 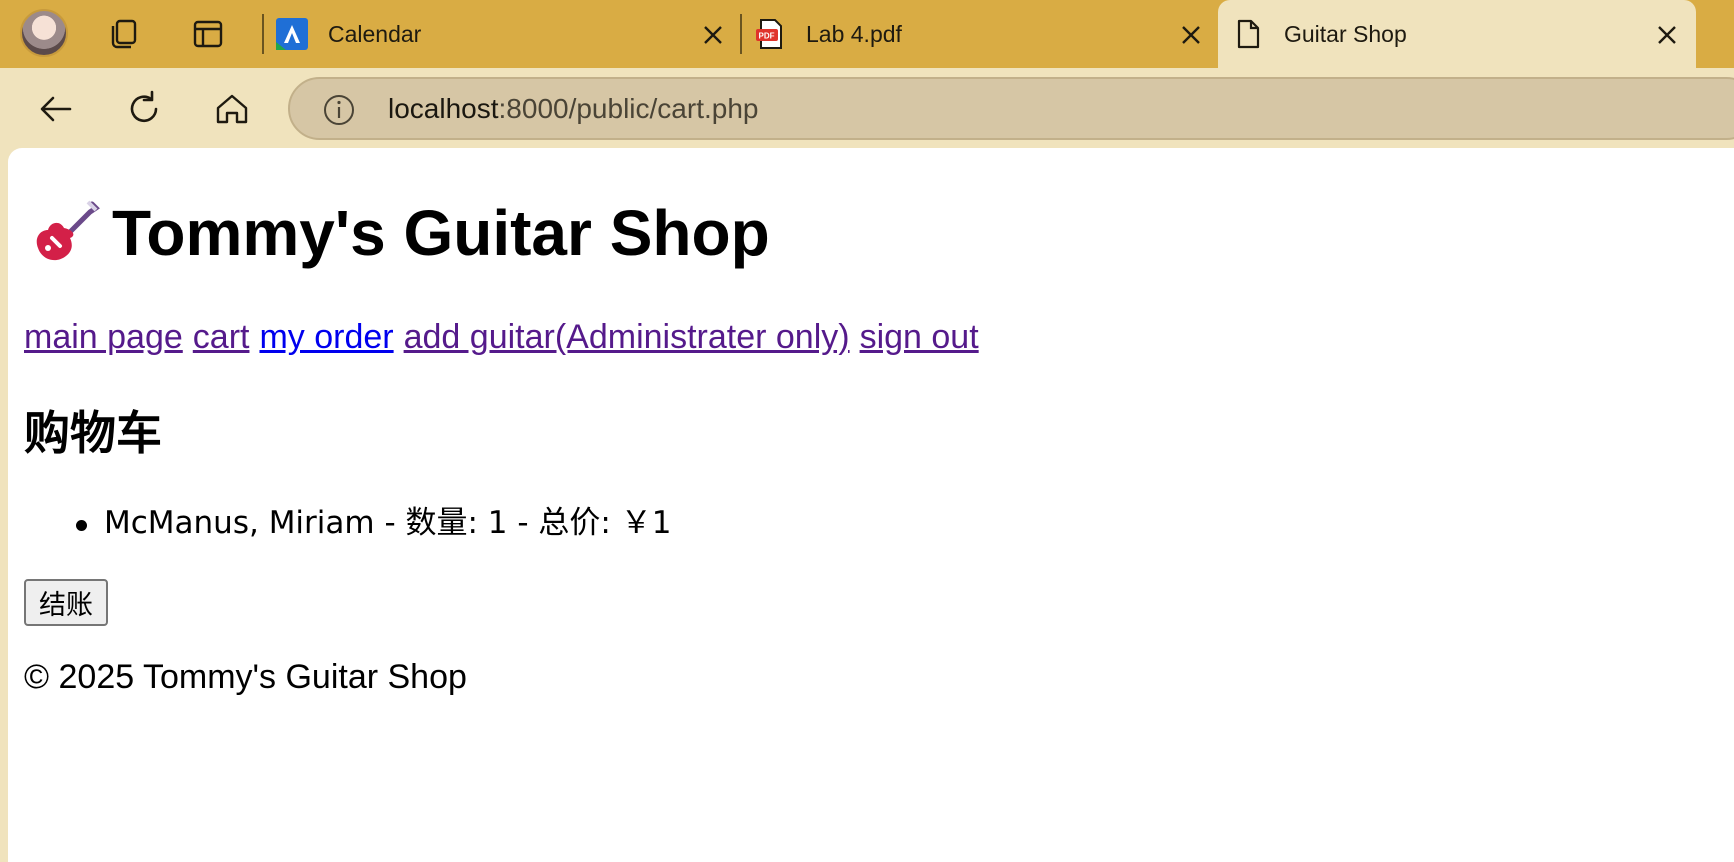 What do you see at coordinates (292, 34) in the screenshot?
I see `calendar-app-icon` at bounding box center [292, 34].